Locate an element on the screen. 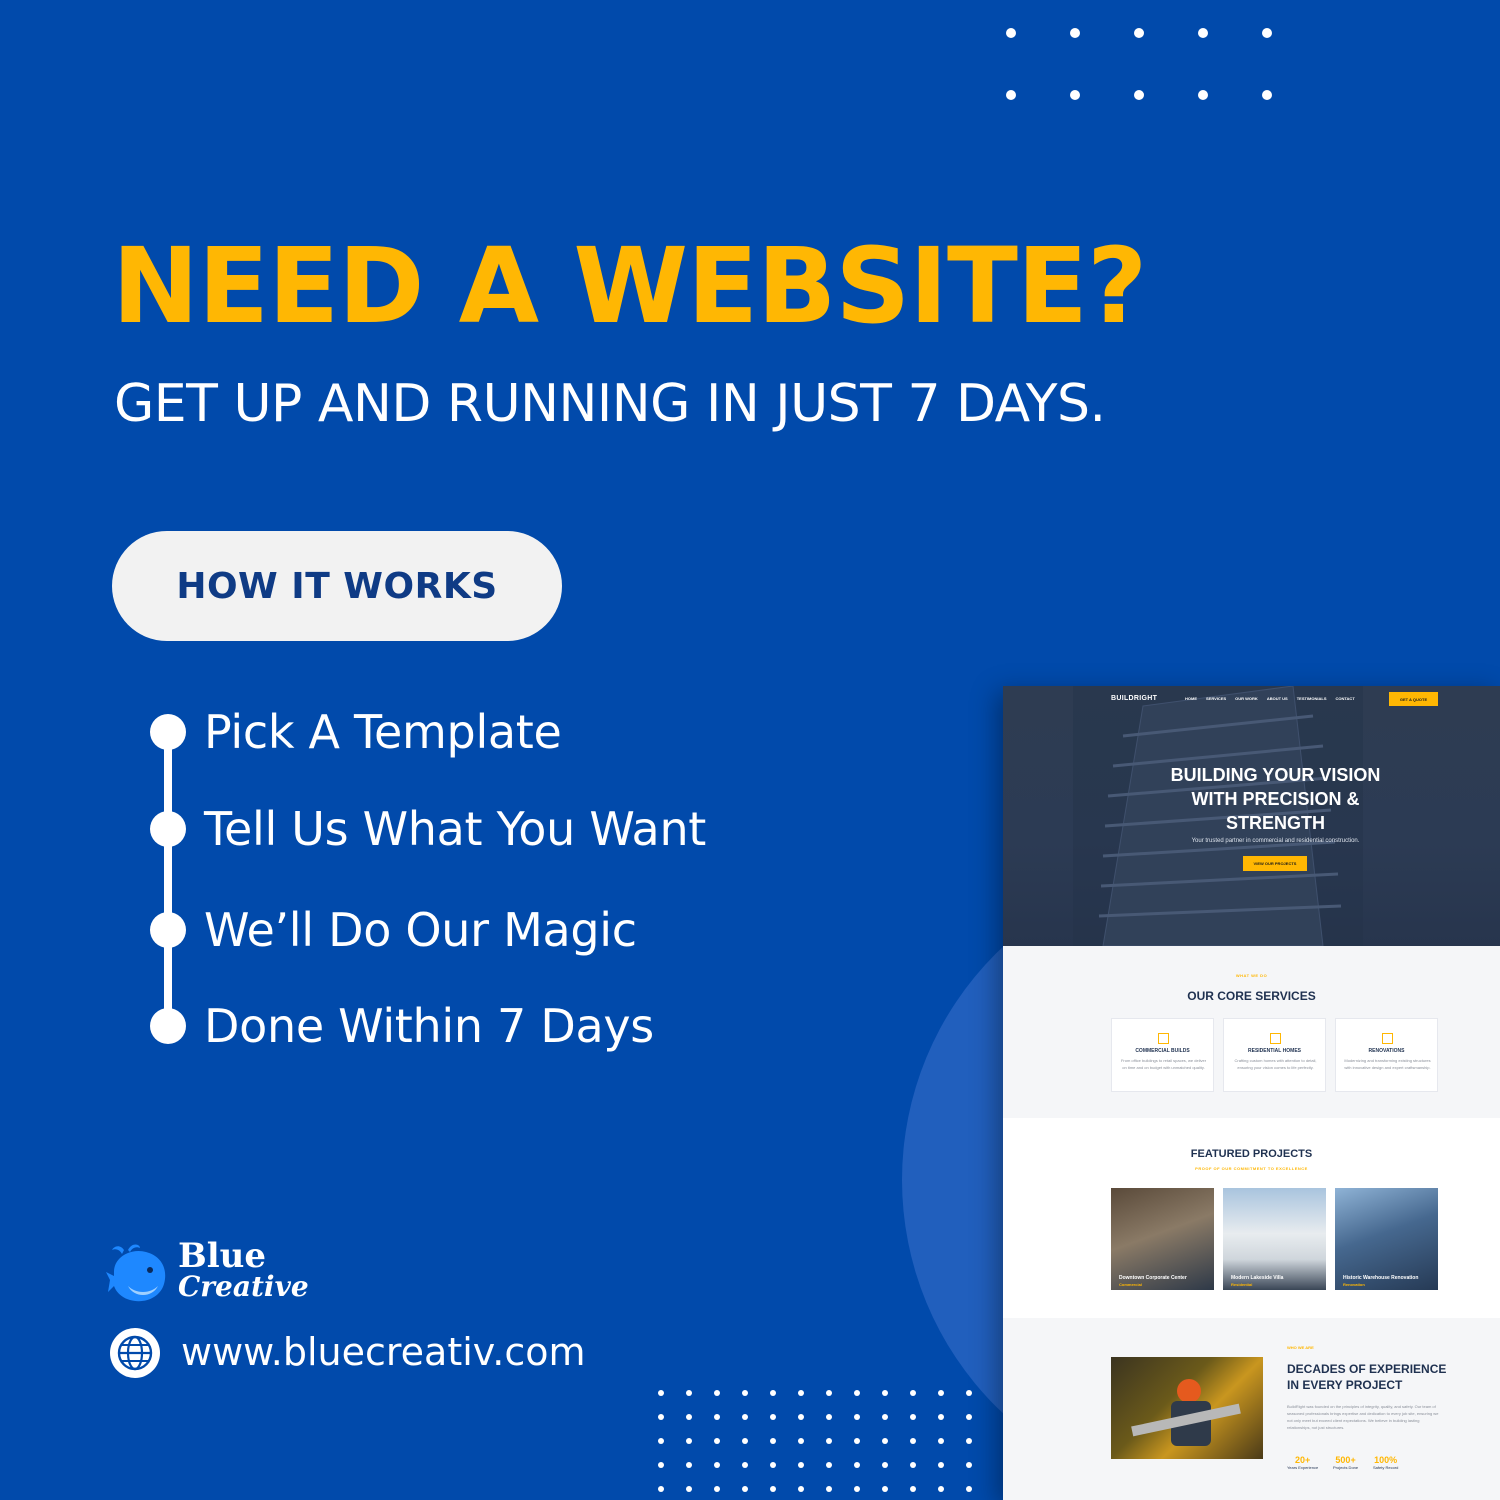  decorative-dot-grid-top is located at coordinates (1142, 67).